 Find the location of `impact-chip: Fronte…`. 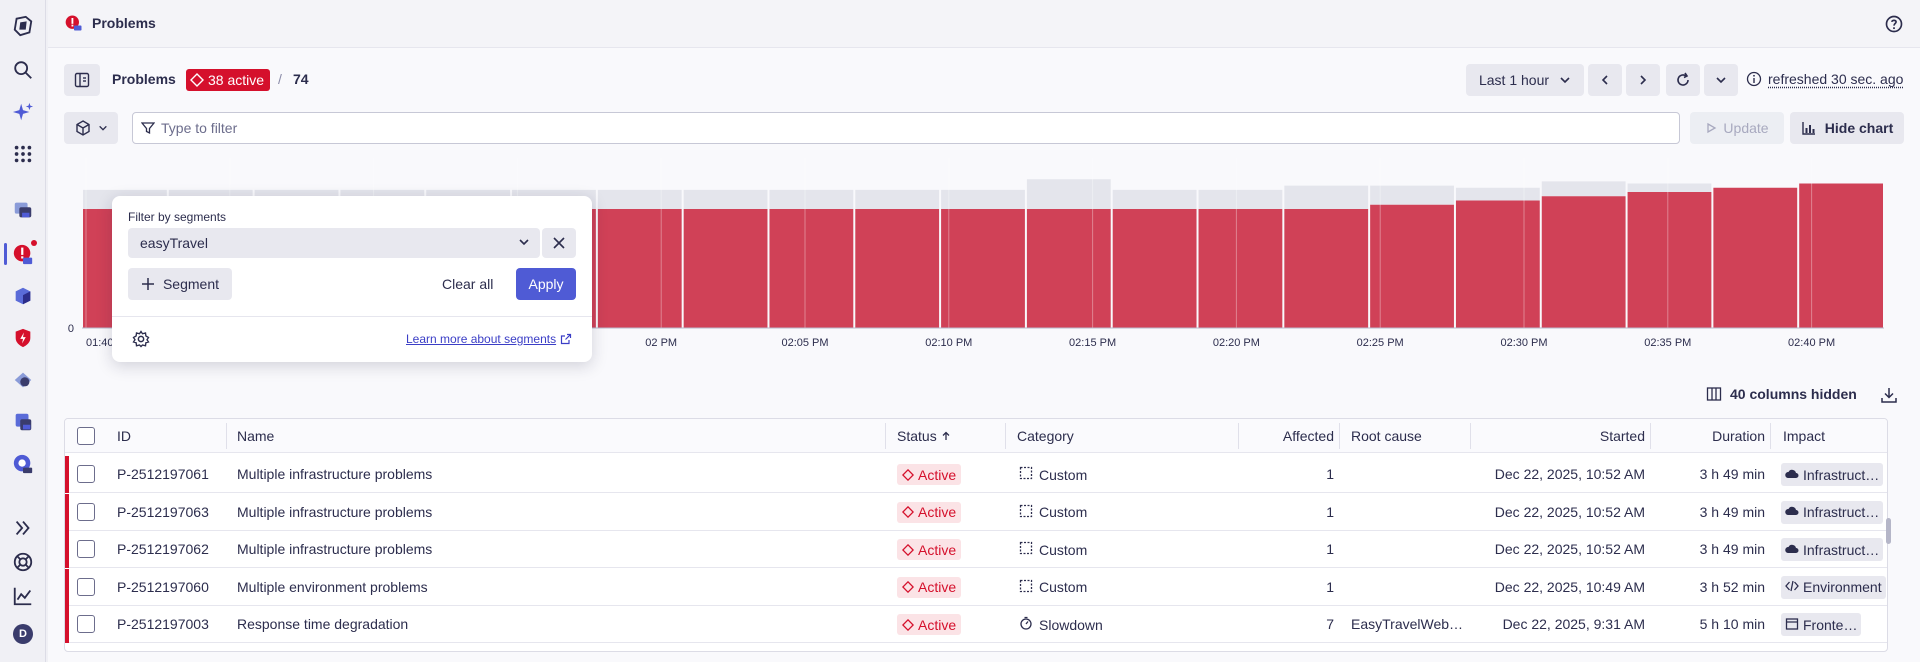

impact-chip: Fronte… is located at coordinates (1821, 625).